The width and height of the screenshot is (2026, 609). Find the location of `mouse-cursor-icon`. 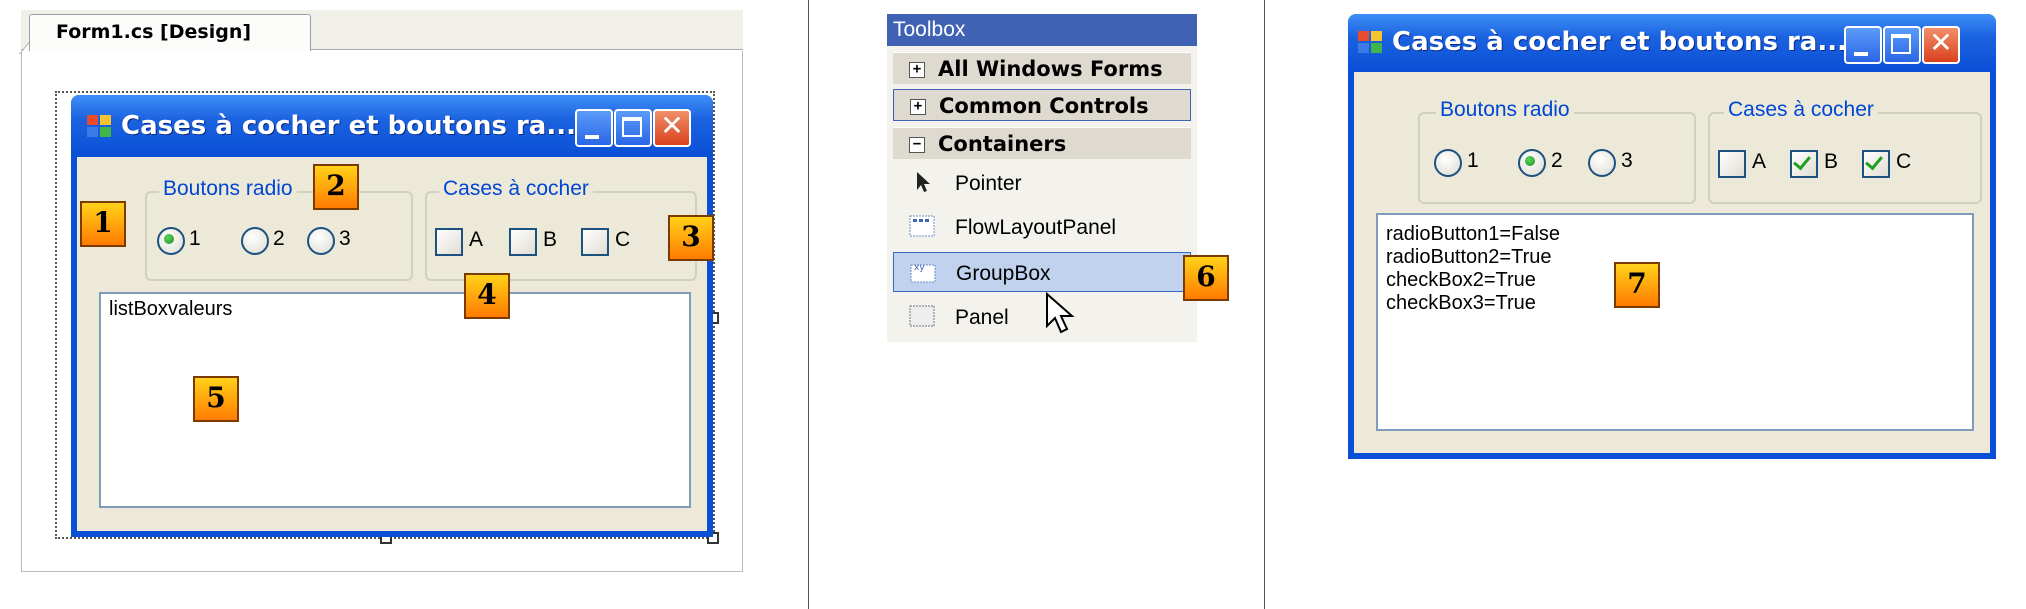

mouse-cursor-icon is located at coordinates (1060, 313).